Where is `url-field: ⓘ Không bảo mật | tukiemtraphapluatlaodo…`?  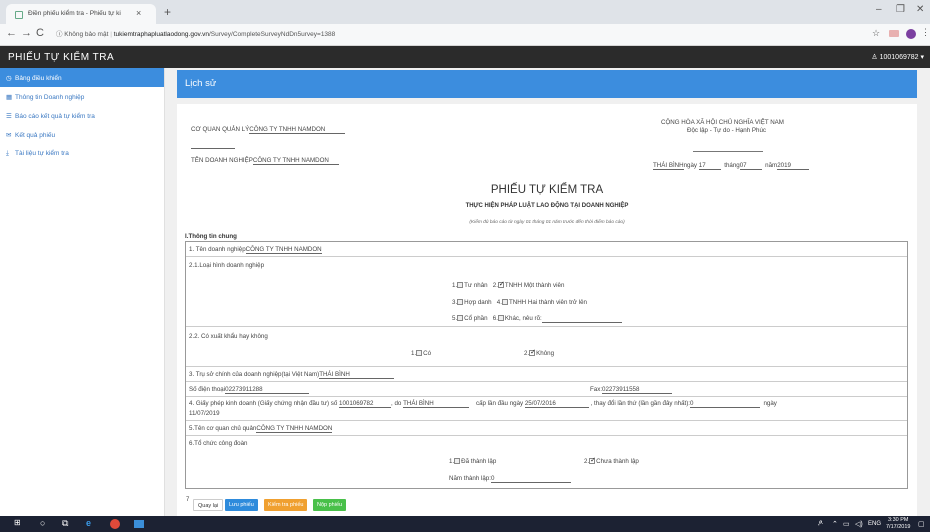 url-field: ⓘ Không bảo mật | tukiemtraphapluatlaodo… is located at coordinates (195, 33).